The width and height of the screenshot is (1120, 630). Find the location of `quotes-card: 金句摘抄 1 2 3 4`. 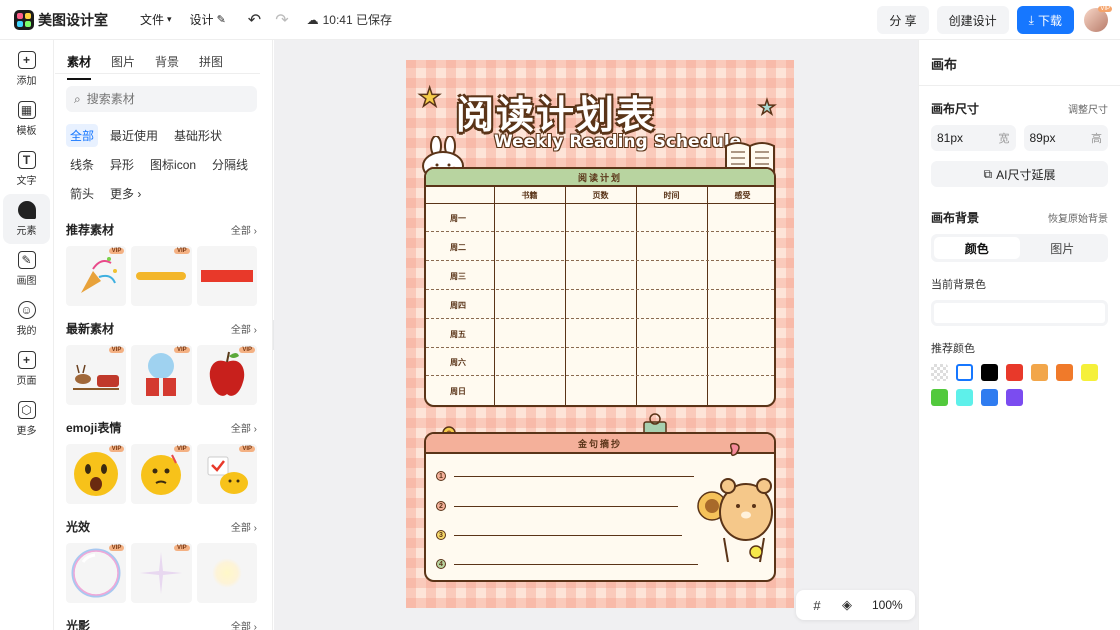

quotes-card: 金句摘抄 1 2 3 4 is located at coordinates (600, 507).